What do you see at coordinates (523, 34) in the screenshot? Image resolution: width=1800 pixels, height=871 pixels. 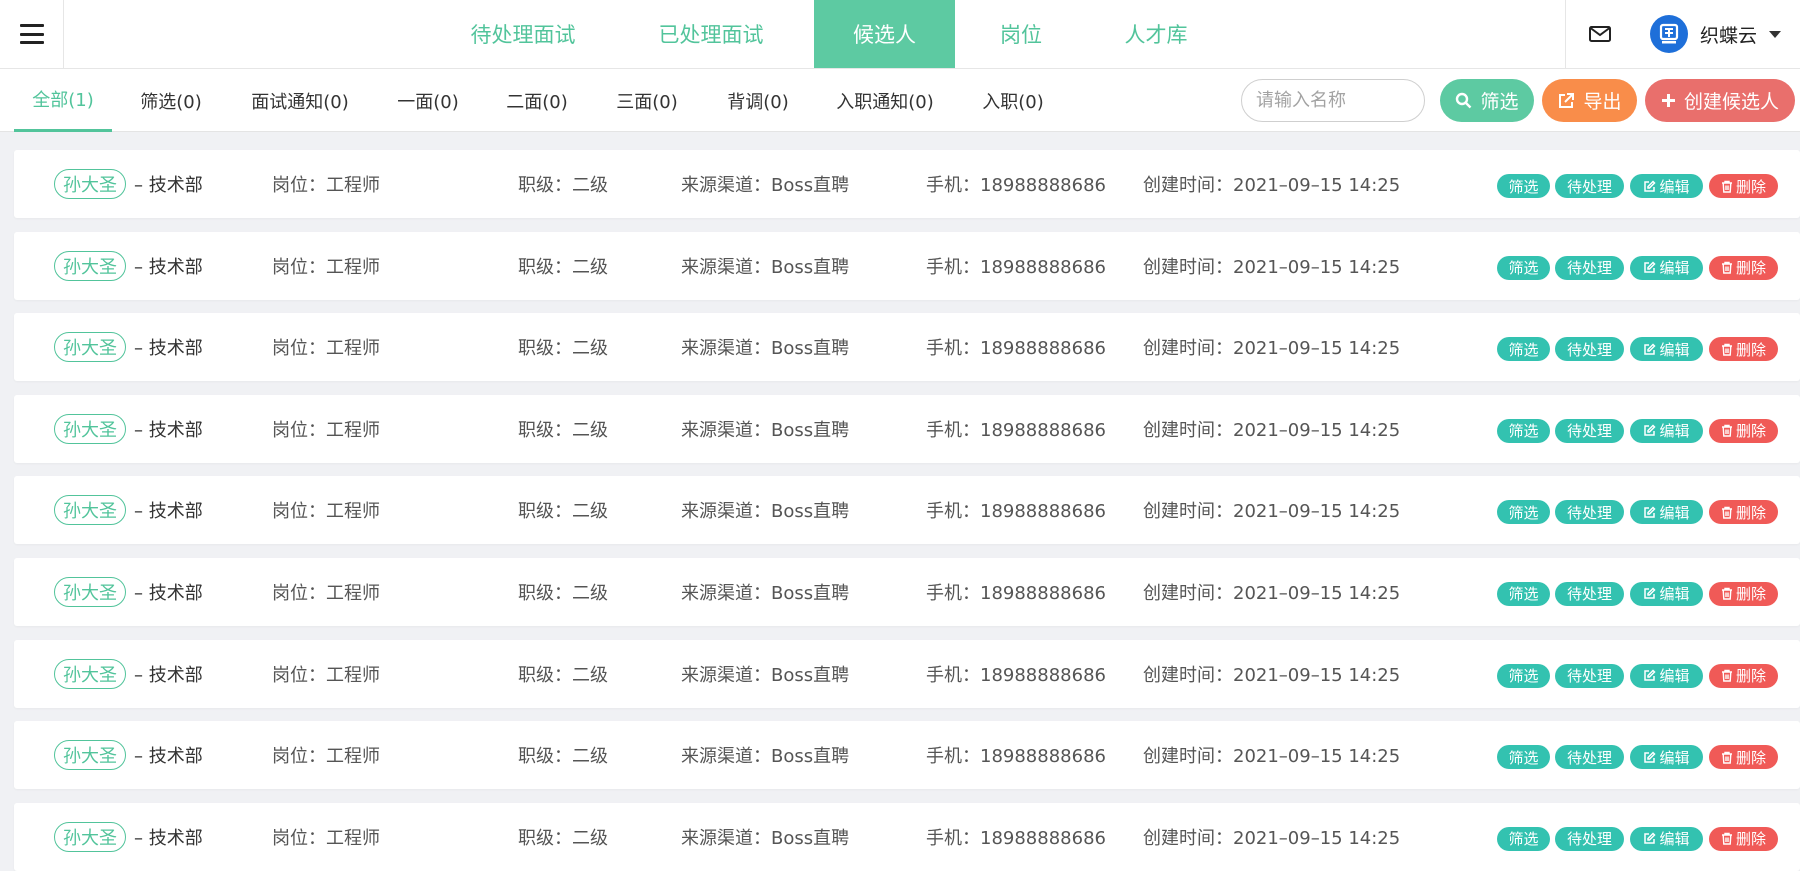 I see `nav-pending-interviews: 待处理面试` at bounding box center [523, 34].